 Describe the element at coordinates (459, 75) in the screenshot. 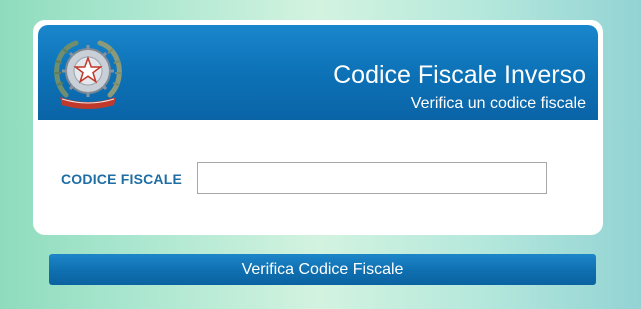

I see `page-title: Codice Fiscale Inverso` at that location.